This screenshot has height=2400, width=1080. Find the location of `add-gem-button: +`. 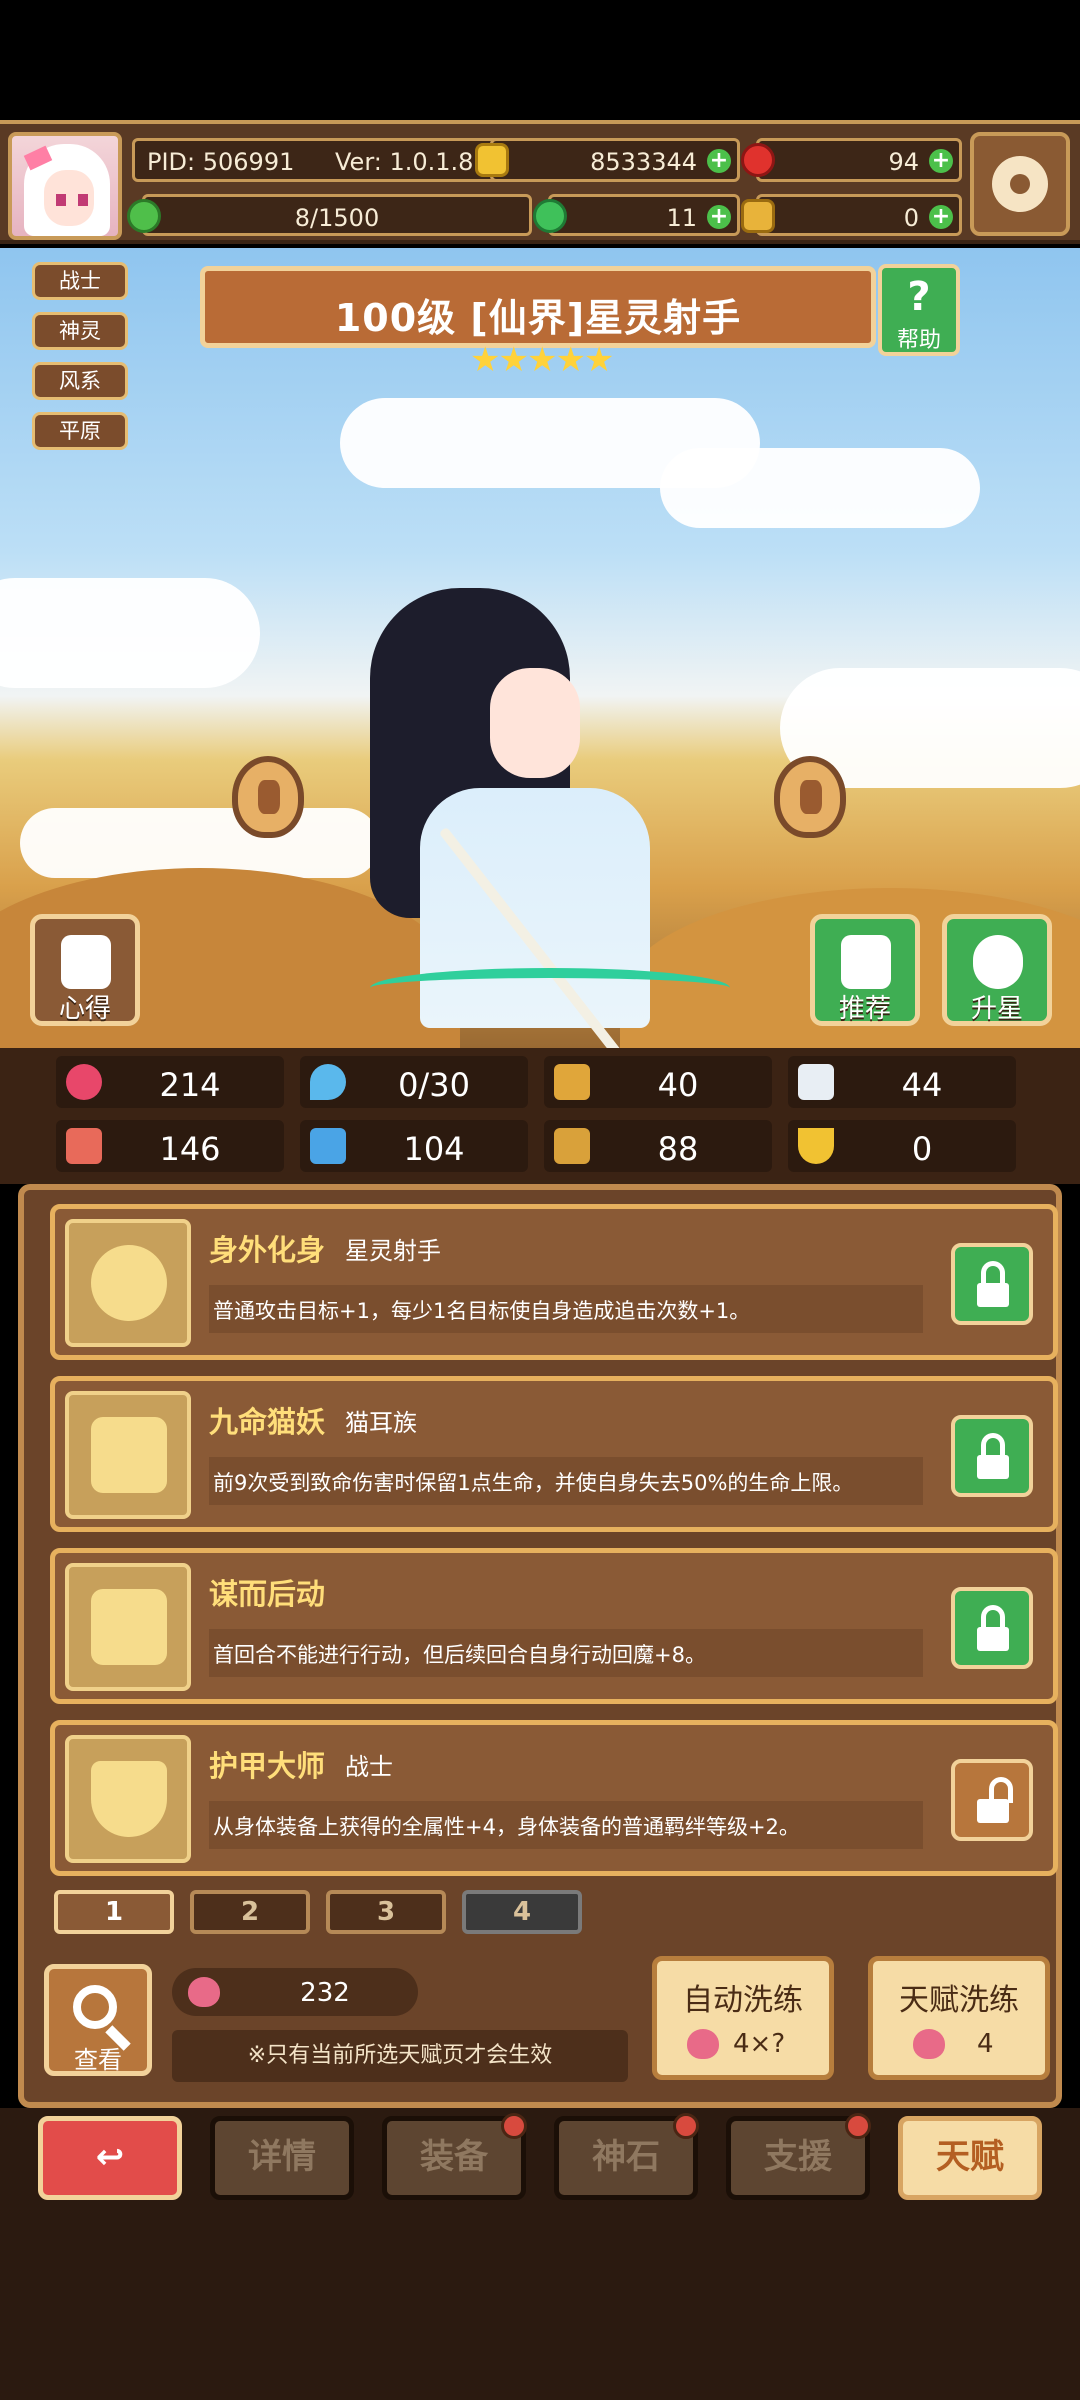

add-gem-button: + is located at coordinates (941, 161).